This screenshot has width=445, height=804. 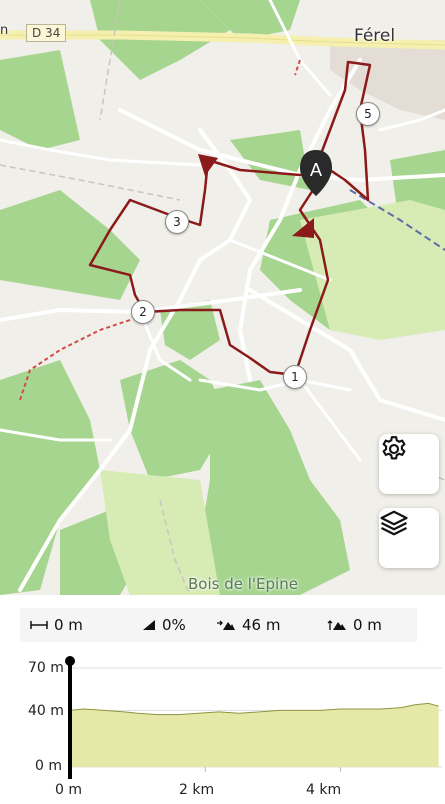 I want to click on grade-icon, so click(x=149, y=625).